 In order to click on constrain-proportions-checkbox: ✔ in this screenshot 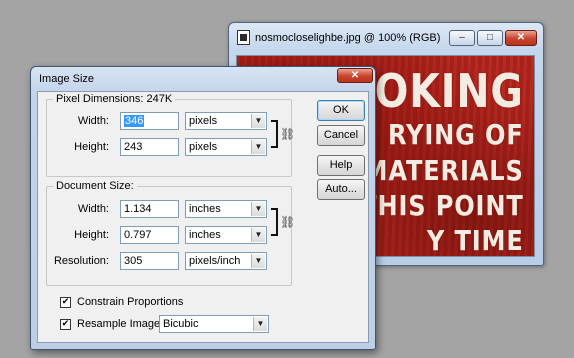, I will do `click(65, 302)`.